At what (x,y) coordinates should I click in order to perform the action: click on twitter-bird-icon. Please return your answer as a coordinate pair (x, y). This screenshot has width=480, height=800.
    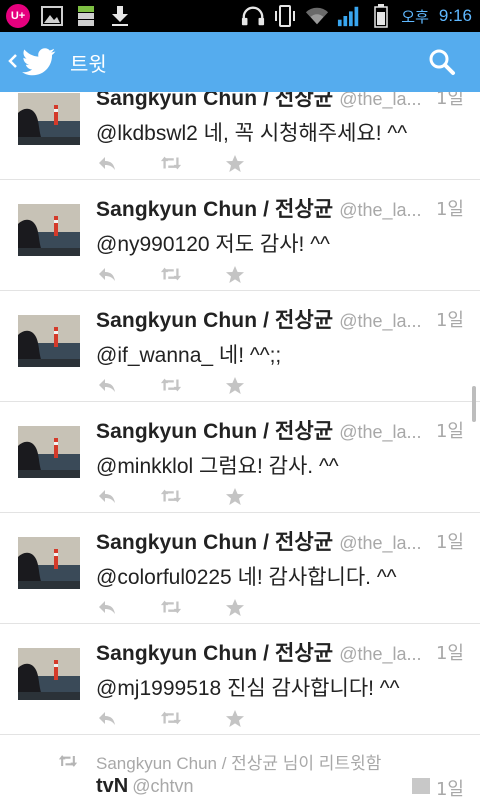
    Looking at the image, I should click on (39, 62).